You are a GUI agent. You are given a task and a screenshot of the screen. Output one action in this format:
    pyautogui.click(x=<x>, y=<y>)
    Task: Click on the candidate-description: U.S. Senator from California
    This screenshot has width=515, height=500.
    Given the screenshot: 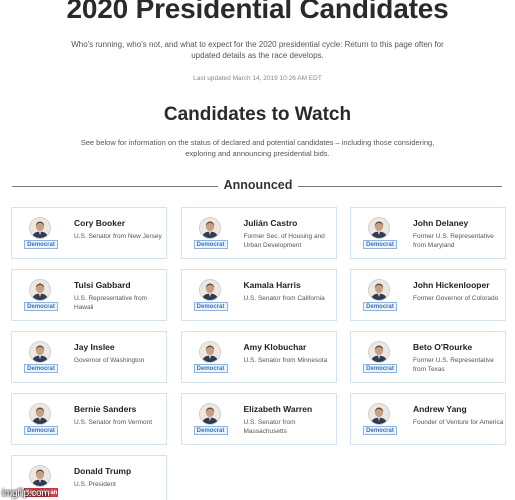 What is the action you would take?
    pyautogui.click(x=284, y=298)
    